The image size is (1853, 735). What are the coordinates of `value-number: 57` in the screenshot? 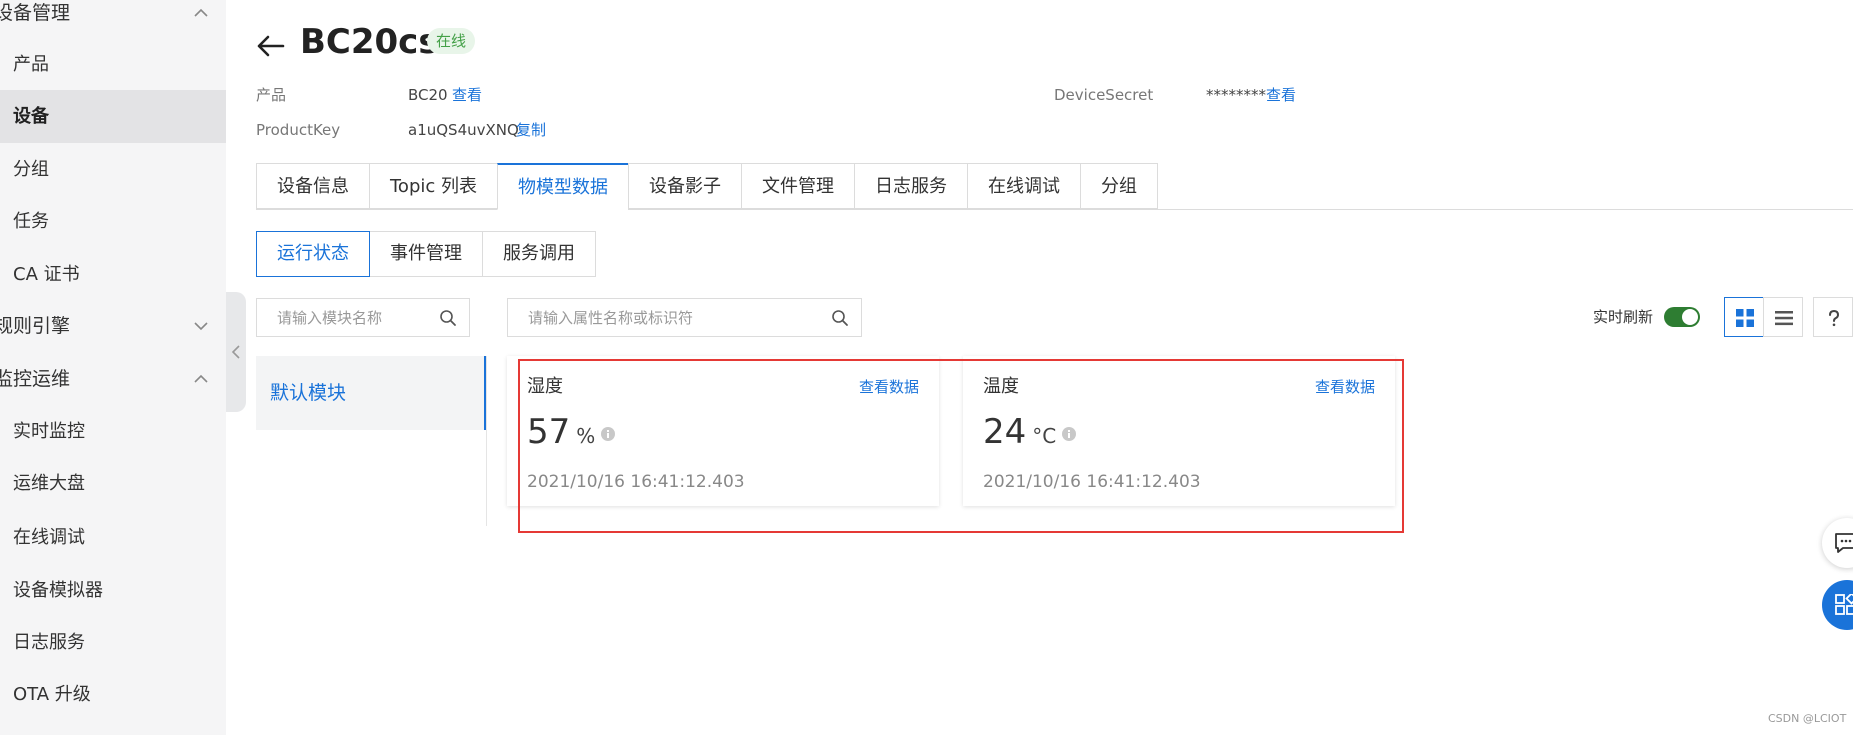 It's located at (549, 432).